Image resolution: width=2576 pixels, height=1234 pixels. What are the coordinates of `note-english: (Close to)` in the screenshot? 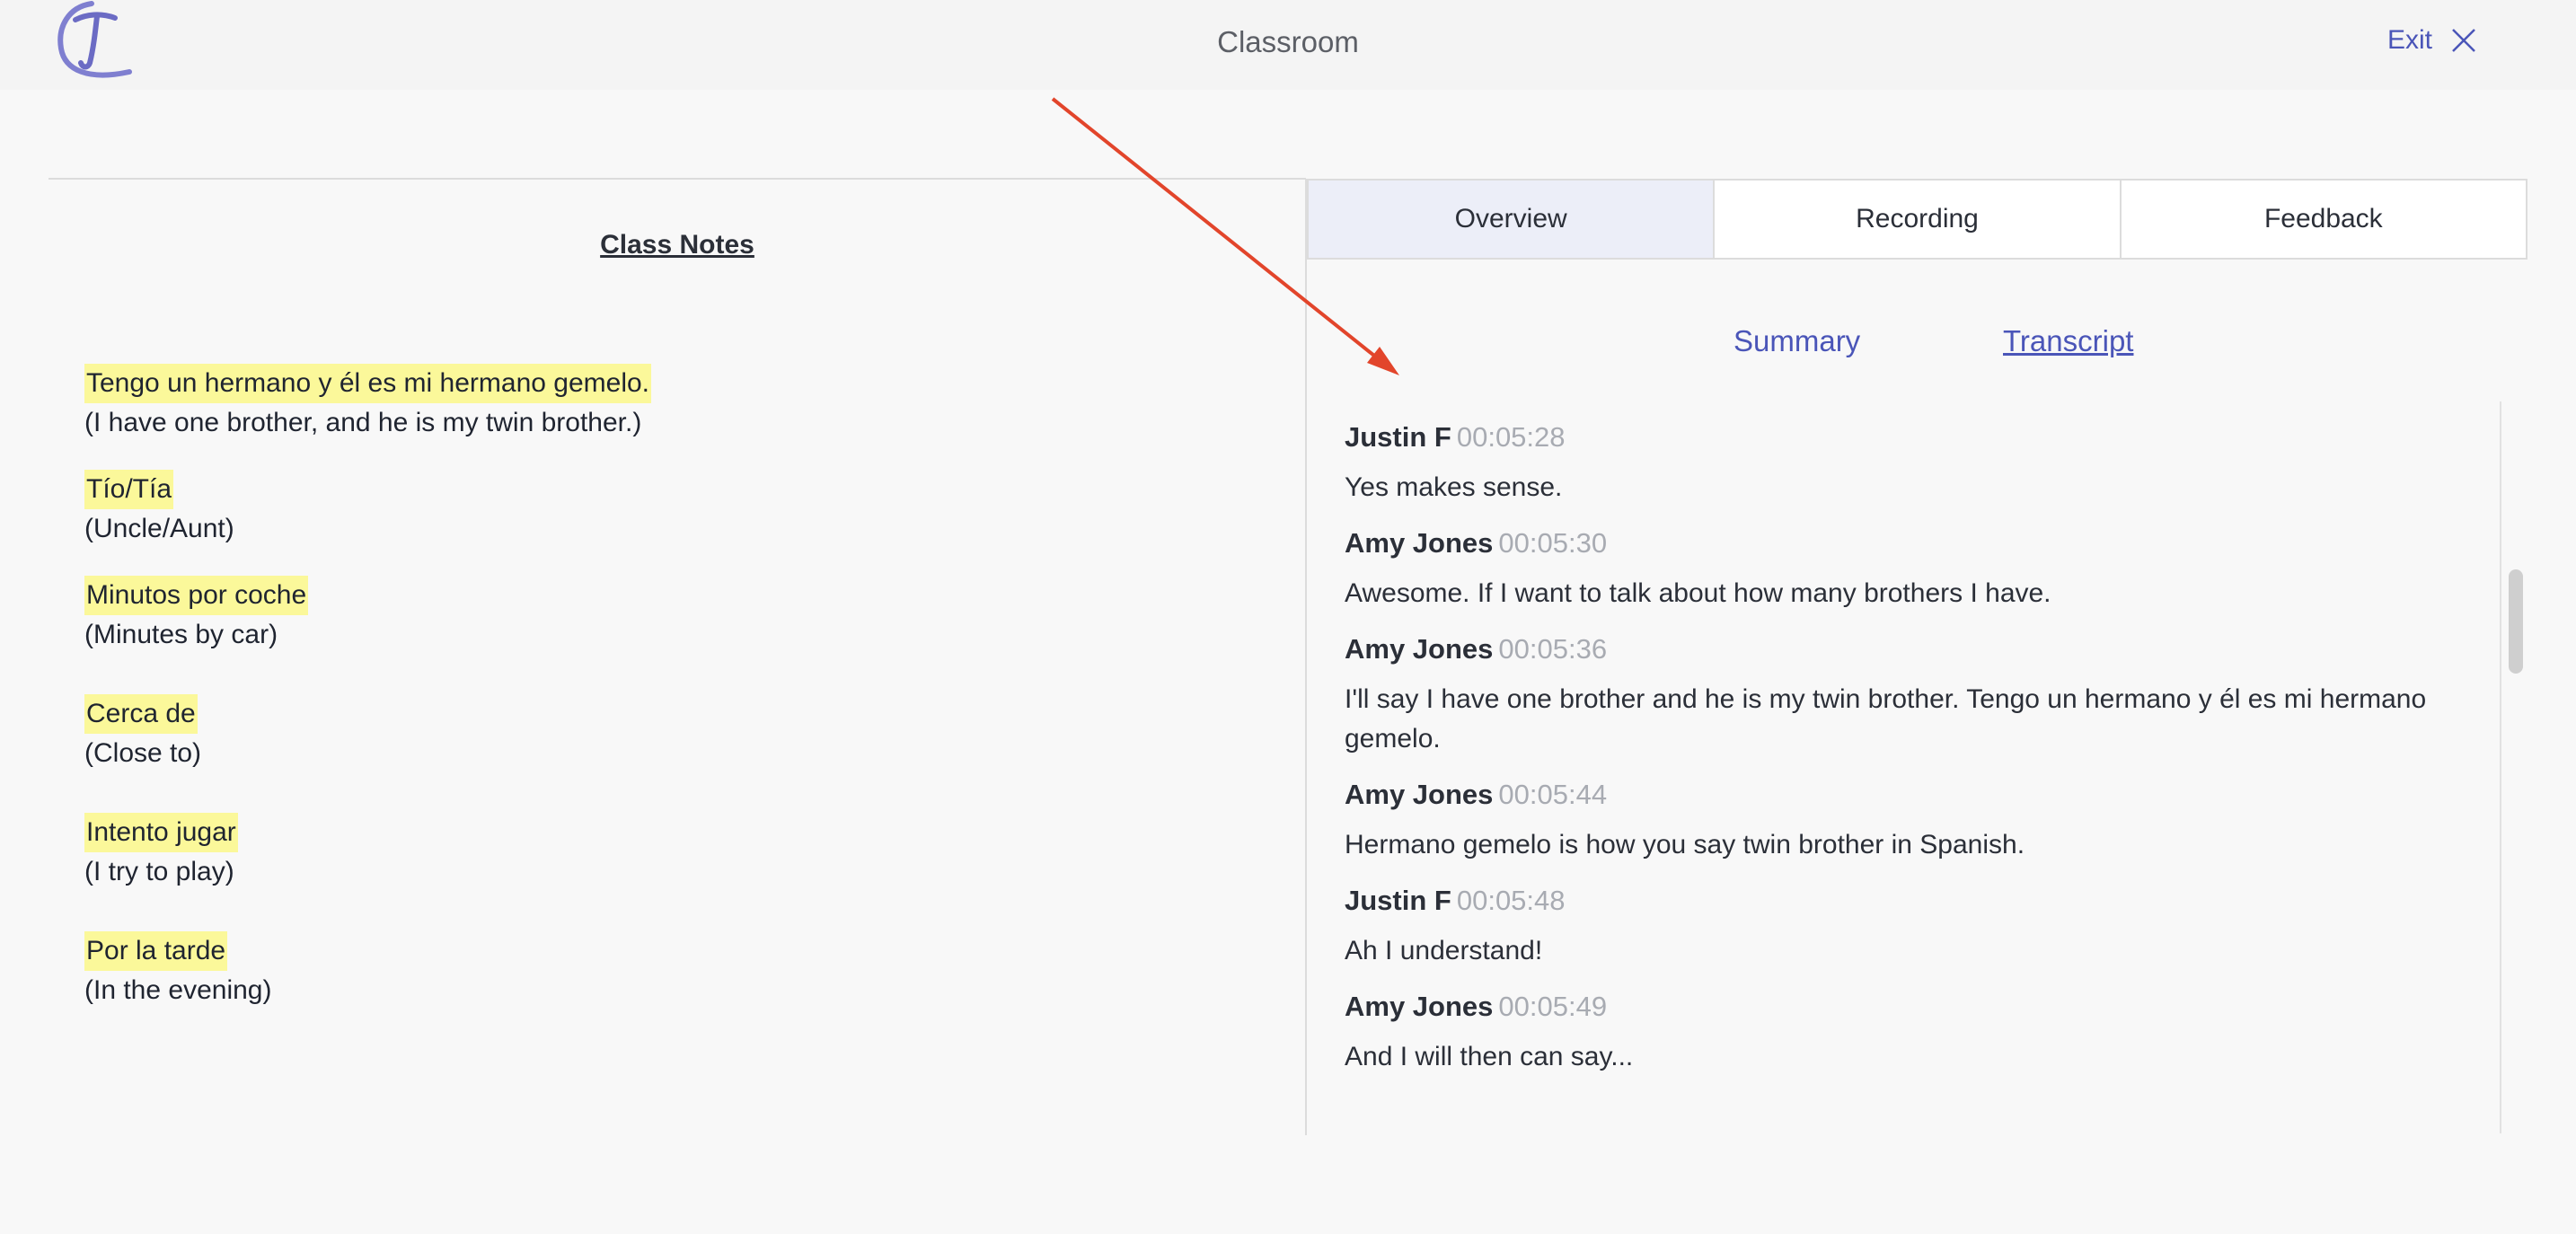 It's located at (143, 753).